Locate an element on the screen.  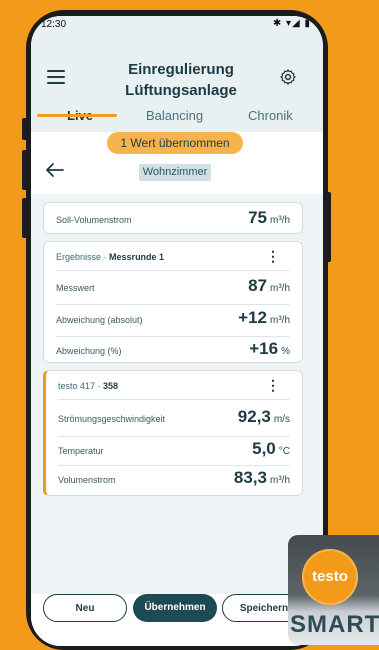
new-button: Neu is located at coordinates (85, 608).